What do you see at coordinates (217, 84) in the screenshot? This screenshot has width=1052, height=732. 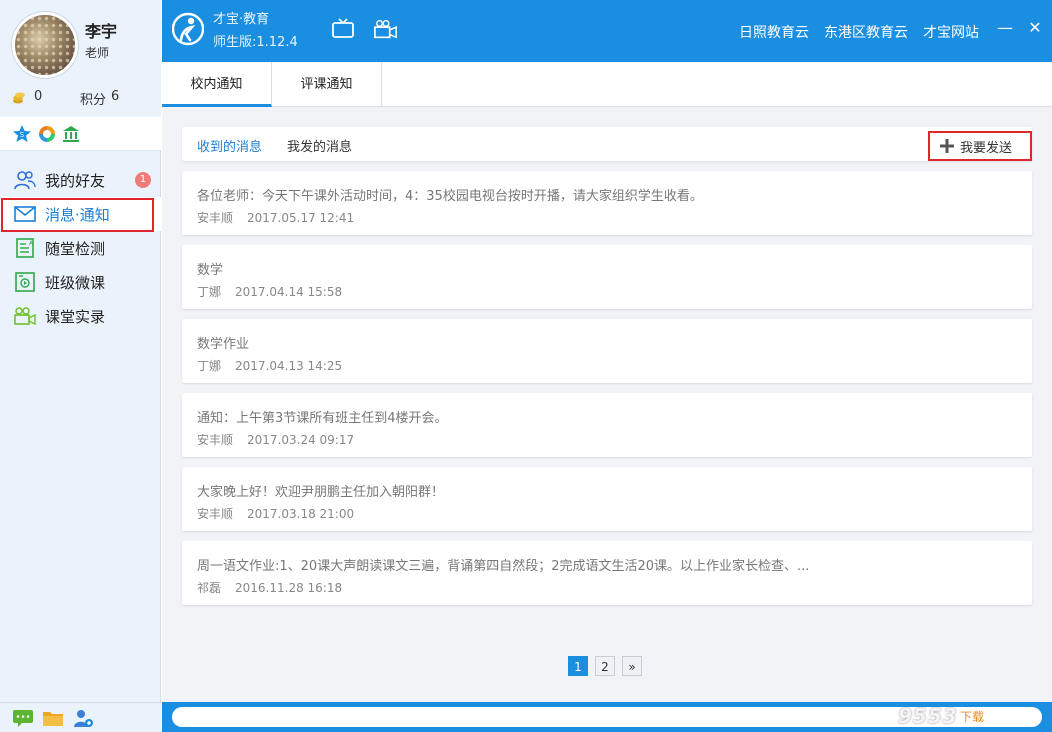 I see `tab-school-notice: 校内通知` at bounding box center [217, 84].